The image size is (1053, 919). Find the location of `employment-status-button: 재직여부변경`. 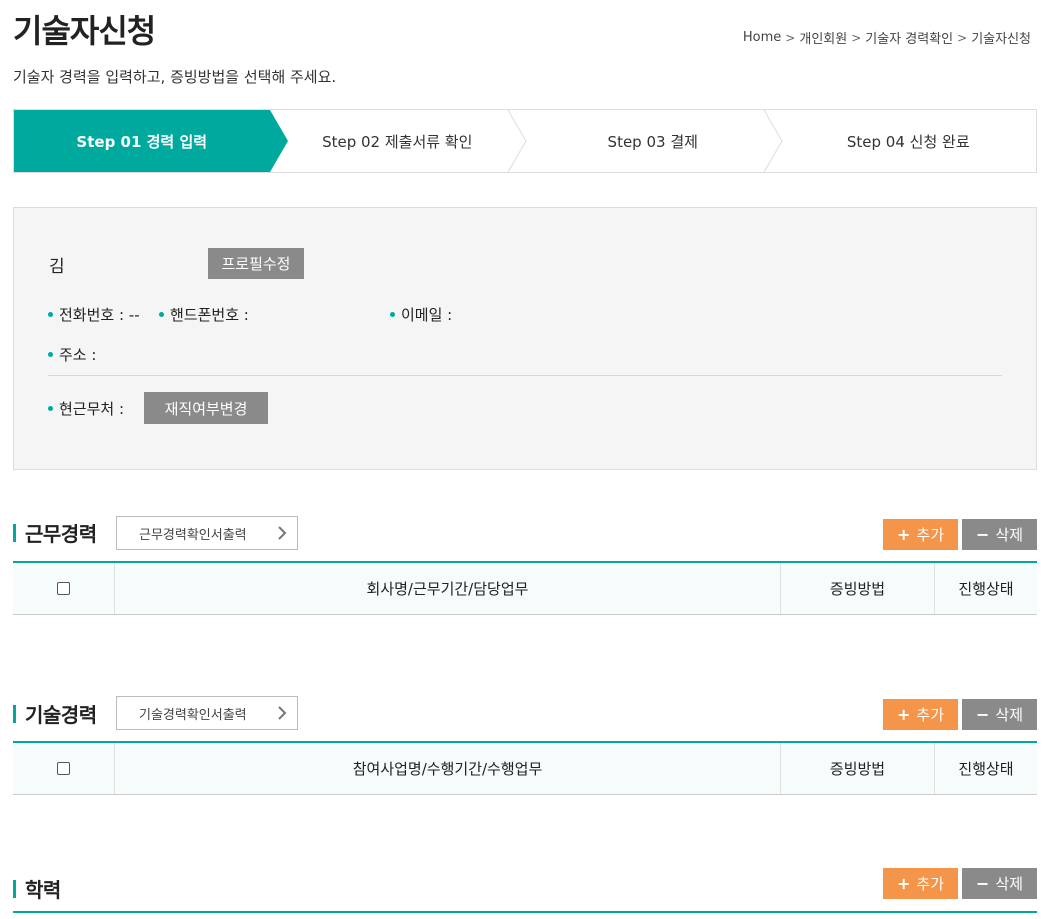

employment-status-button: 재직여부변경 is located at coordinates (206, 408).